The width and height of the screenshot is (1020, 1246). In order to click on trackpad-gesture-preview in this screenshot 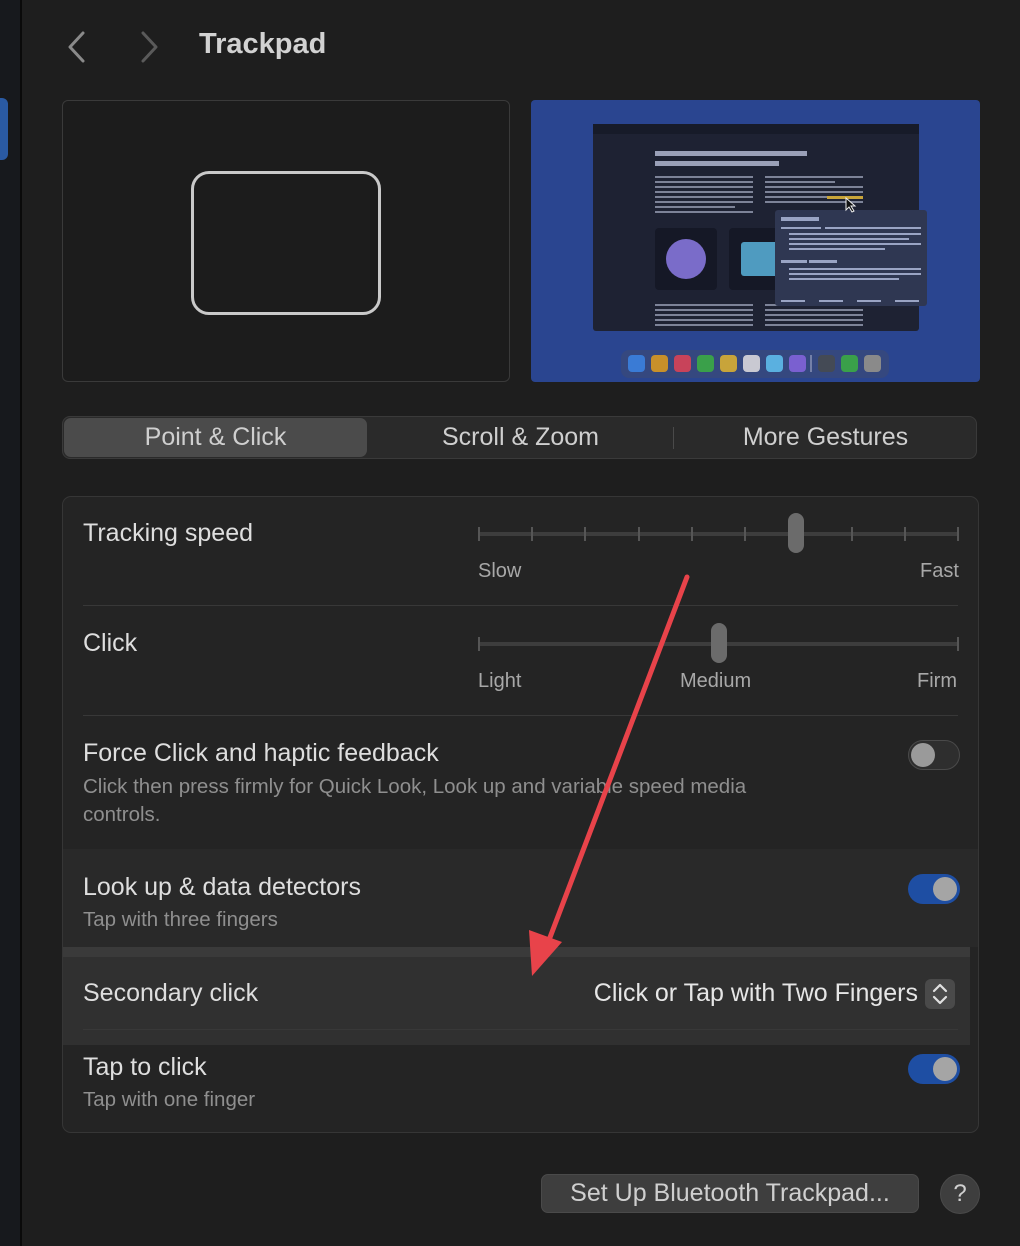, I will do `click(286, 241)`.